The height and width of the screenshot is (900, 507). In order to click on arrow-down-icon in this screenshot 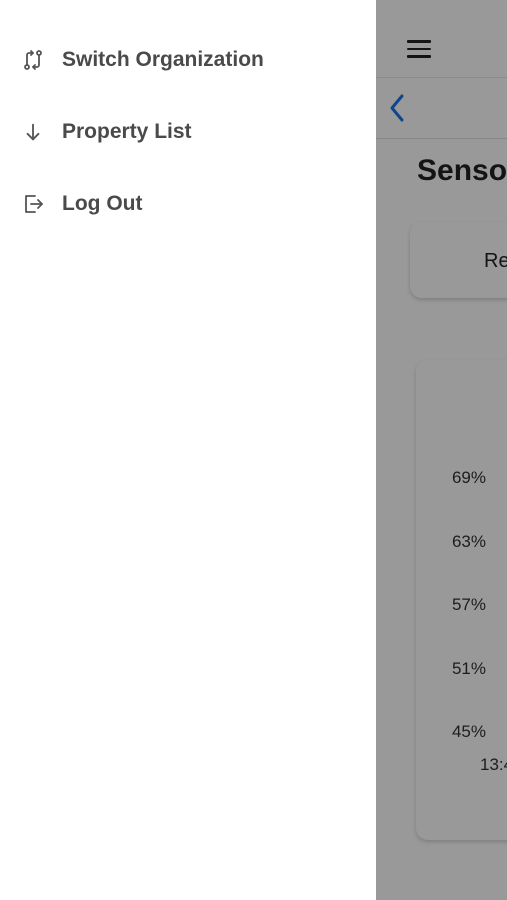, I will do `click(33, 132)`.